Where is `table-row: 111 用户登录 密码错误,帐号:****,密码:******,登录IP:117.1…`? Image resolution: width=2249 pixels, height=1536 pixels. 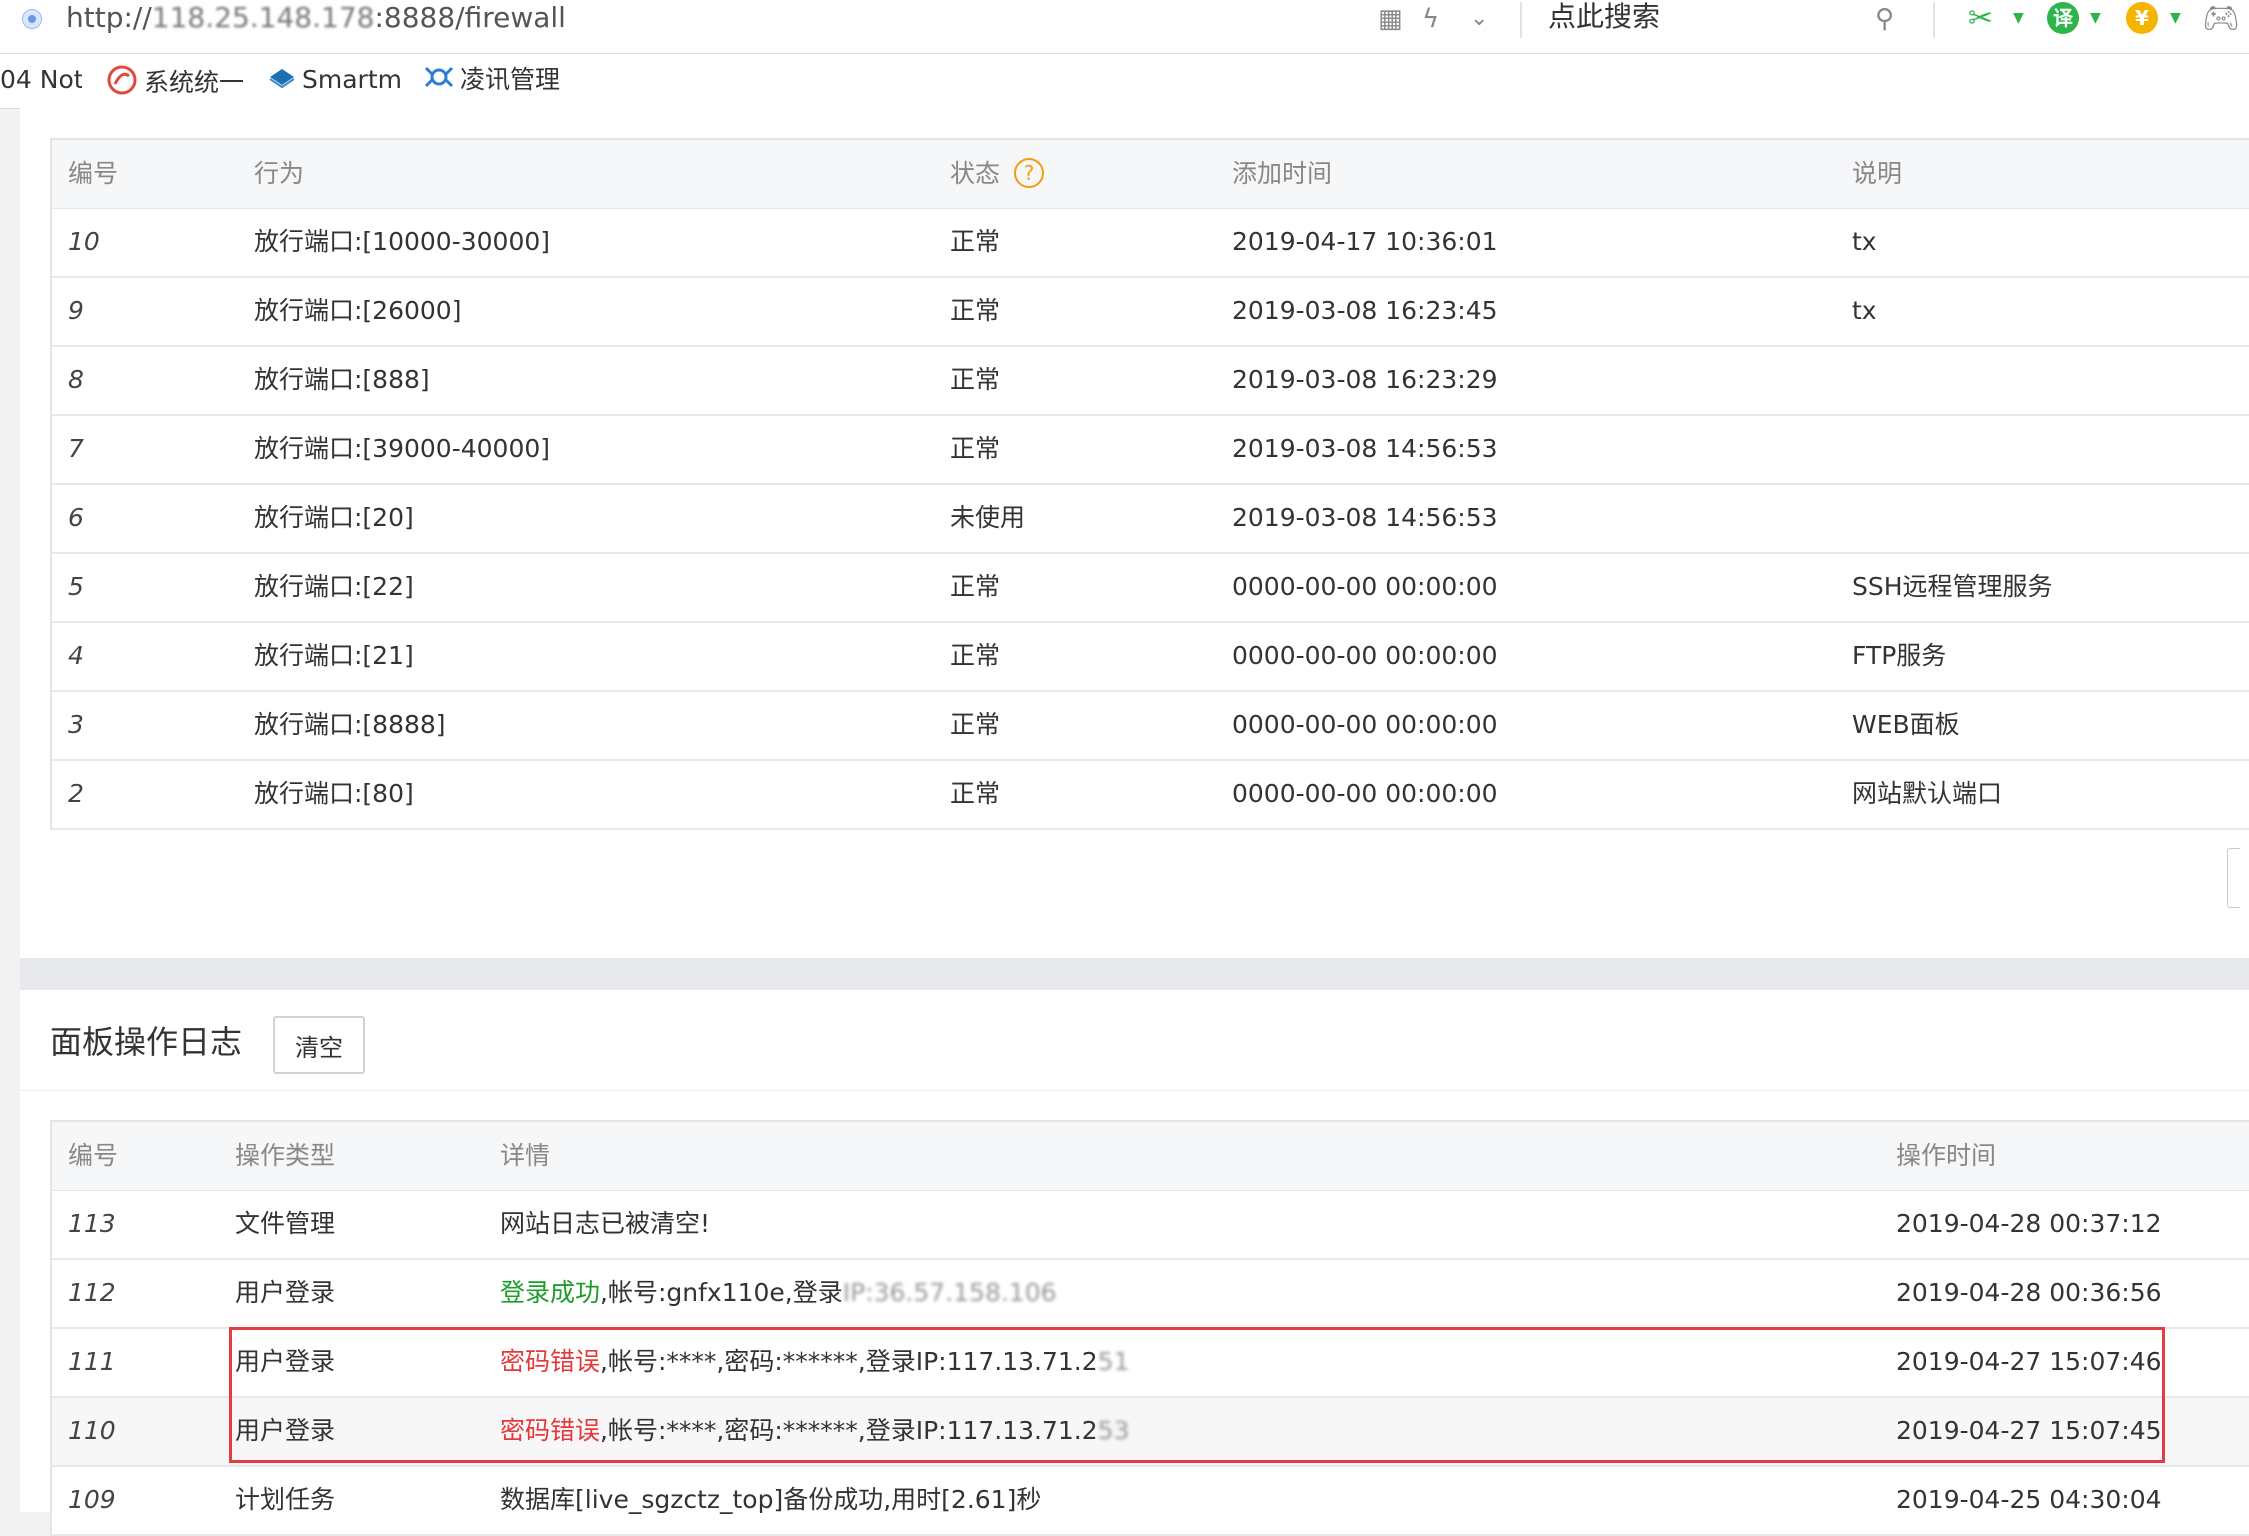
table-row: 111 用户登录 密码错误,帐号:****,密码:******,登录IP:117.1… is located at coordinates (1150, 1363).